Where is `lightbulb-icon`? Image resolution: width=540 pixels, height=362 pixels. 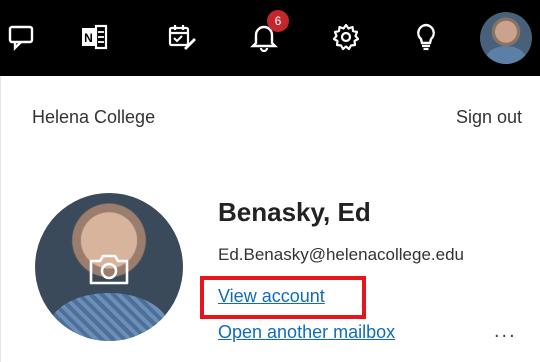 lightbulb-icon is located at coordinates (426, 37).